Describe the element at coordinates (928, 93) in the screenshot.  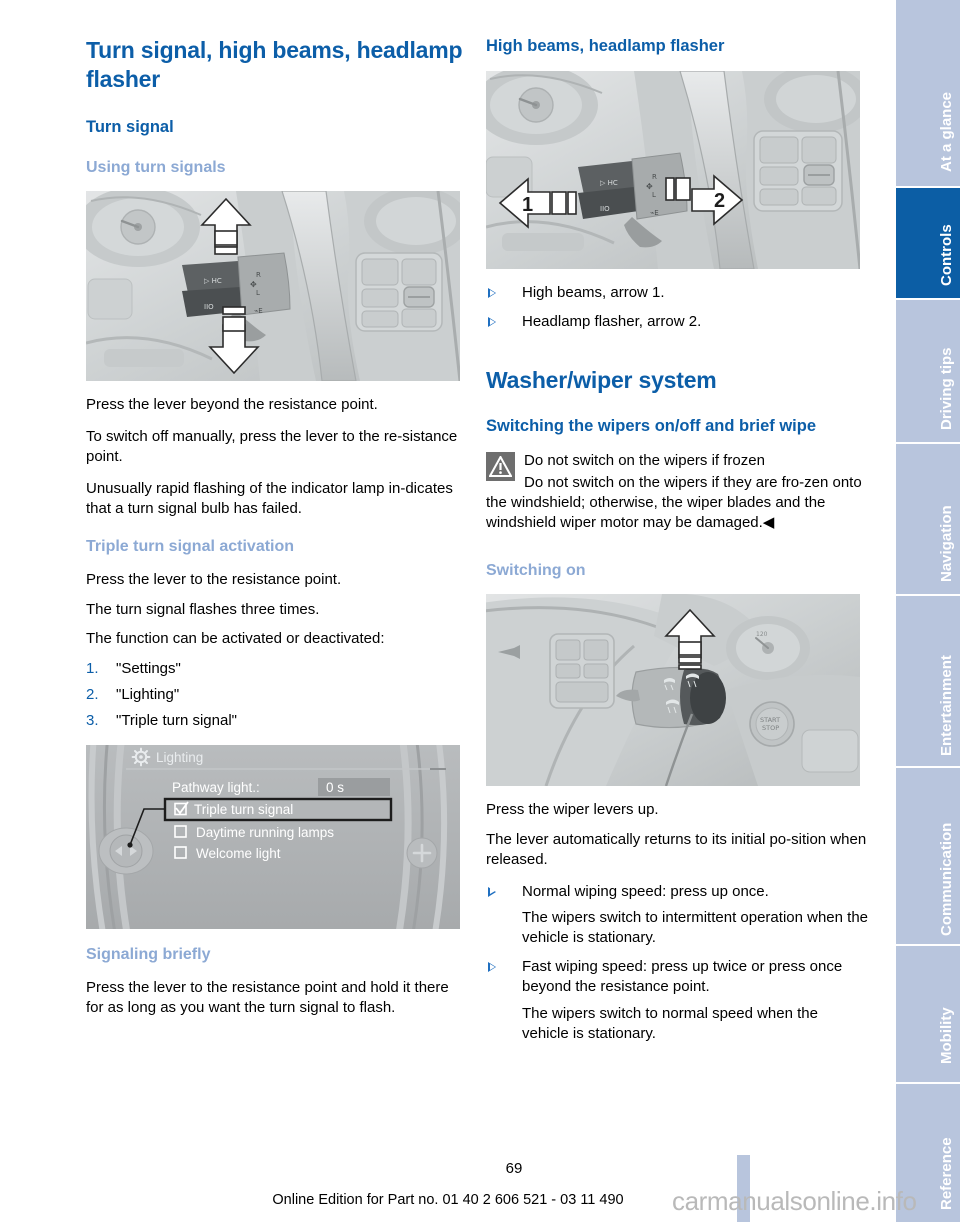
I see `sidebar-tab-at-a-glance: At a glance` at that location.